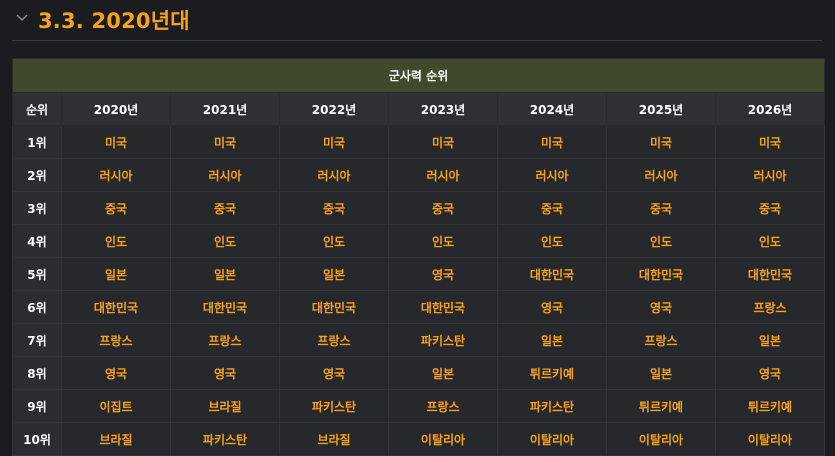 The image size is (835, 456). I want to click on column-header-year: 2020년, so click(116, 109).